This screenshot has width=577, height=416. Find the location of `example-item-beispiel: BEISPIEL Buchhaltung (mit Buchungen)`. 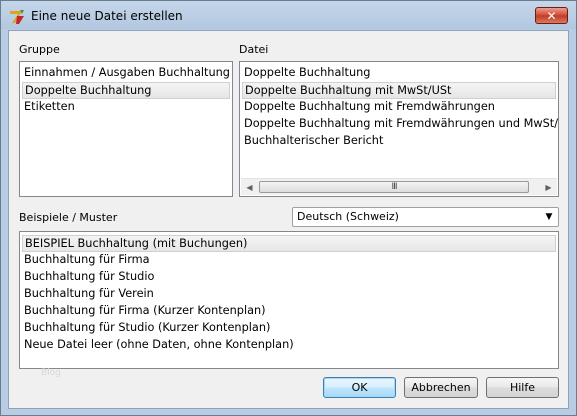

example-item-beispiel: BEISPIEL Buchhaltung (mit Buchungen) is located at coordinates (289, 243).